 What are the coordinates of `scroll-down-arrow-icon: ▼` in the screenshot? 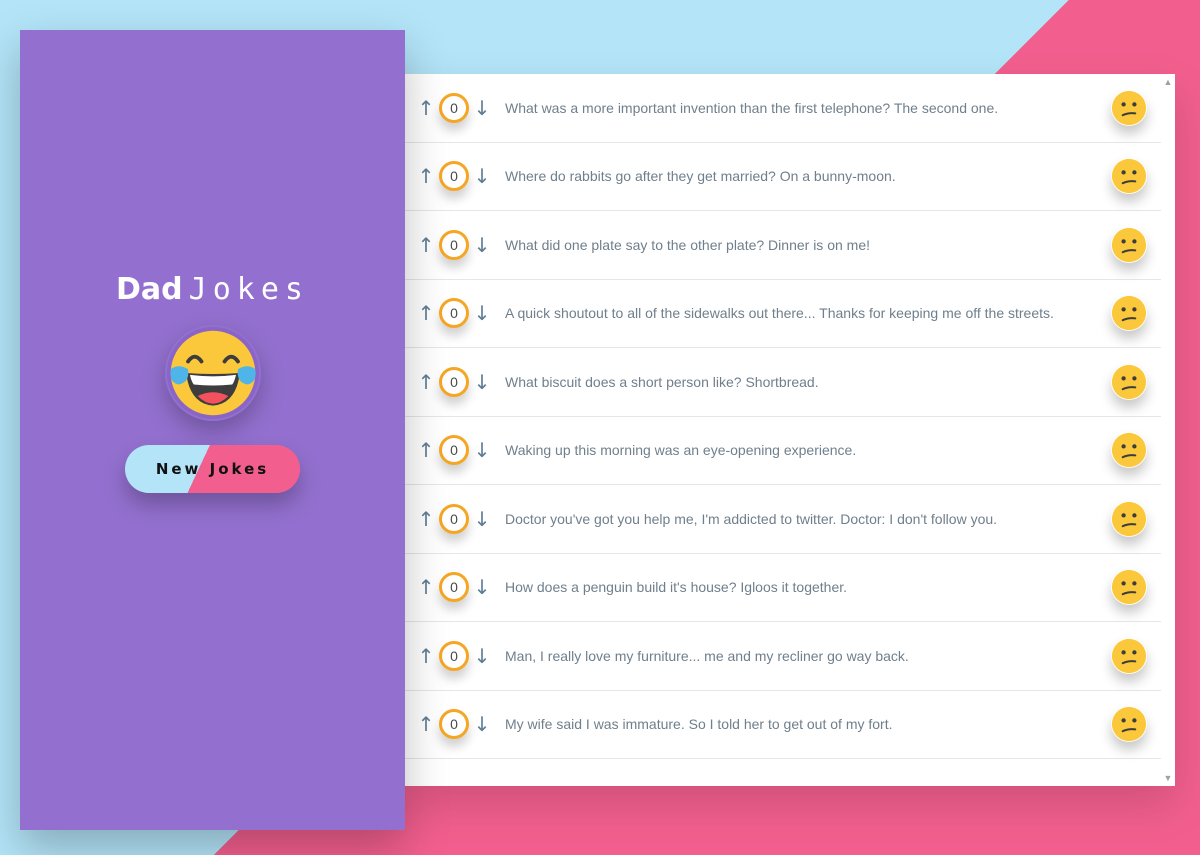 It's located at (1168, 778).